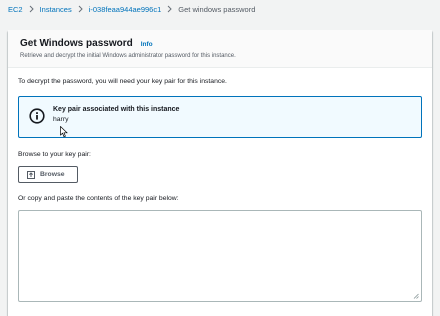  I want to click on page-title: Get Windows password, so click(76, 43).